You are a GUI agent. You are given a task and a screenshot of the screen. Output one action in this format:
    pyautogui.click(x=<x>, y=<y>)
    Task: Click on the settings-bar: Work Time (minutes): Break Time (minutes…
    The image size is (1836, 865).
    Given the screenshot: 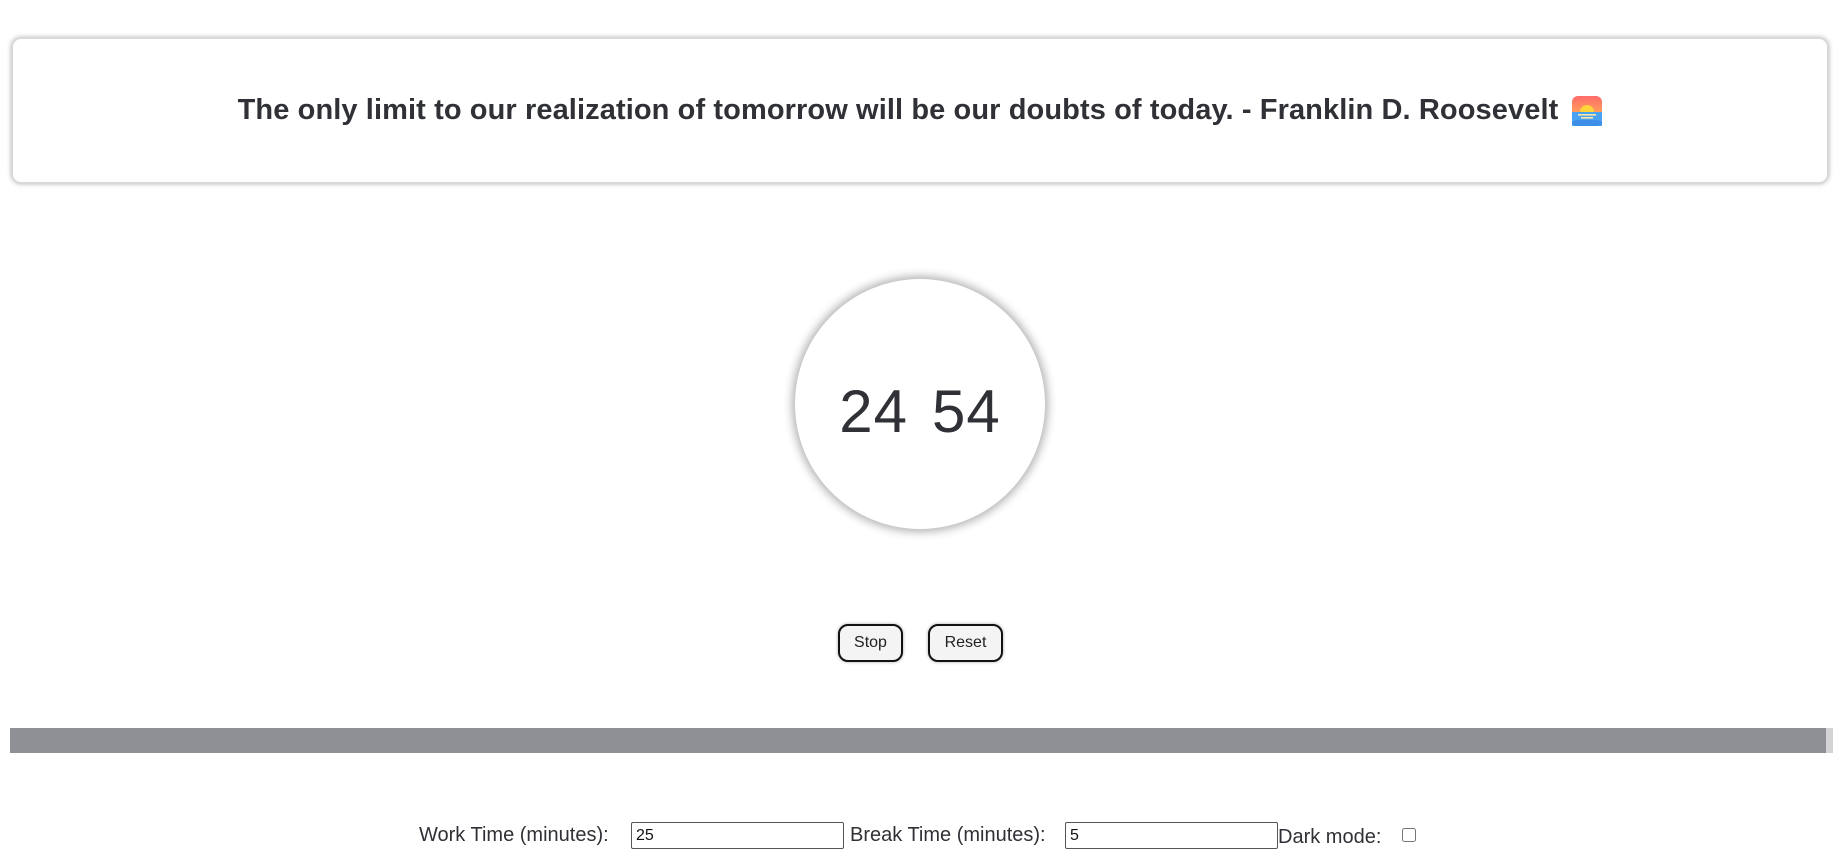 What is the action you would take?
    pyautogui.click(x=918, y=835)
    